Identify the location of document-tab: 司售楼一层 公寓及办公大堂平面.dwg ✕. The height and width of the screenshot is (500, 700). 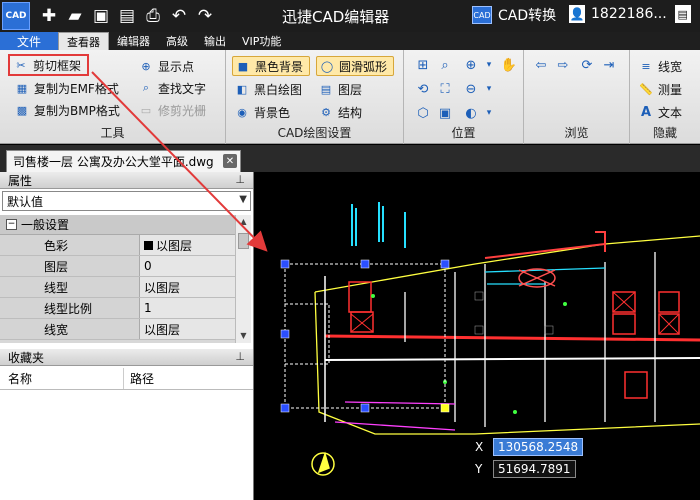
(123, 161).